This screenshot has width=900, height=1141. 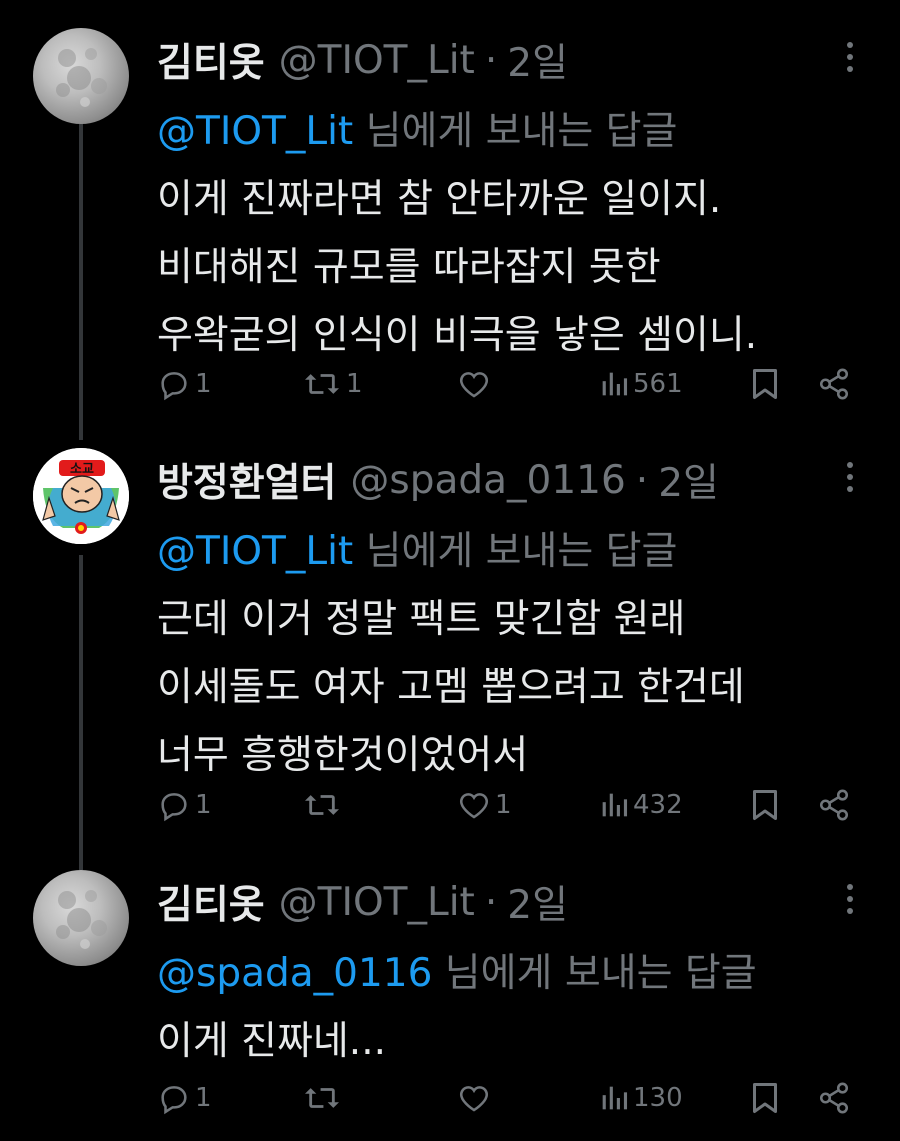 I want to click on retweet-count: 1, so click(x=354, y=384).